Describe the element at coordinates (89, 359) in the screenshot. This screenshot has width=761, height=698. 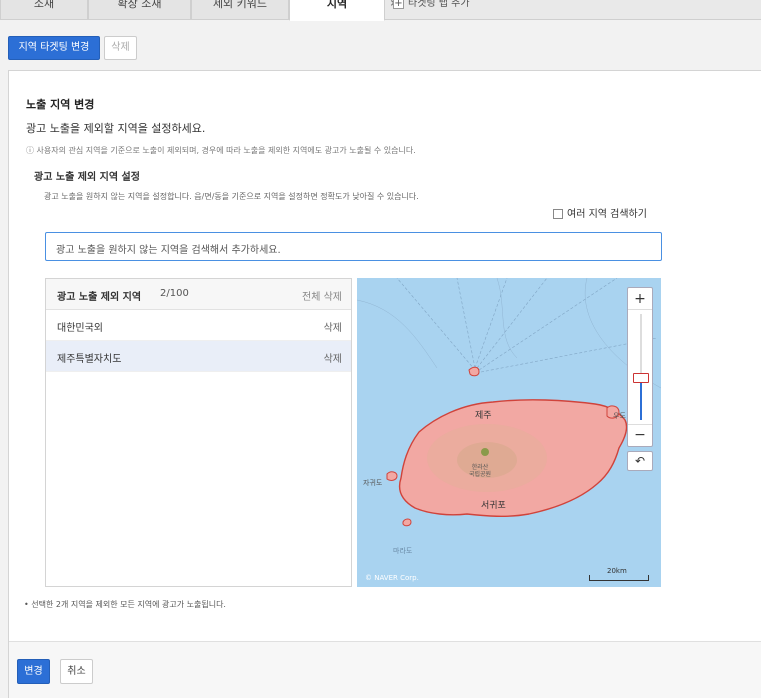
I see `region-name: 제주특별자치도` at that location.